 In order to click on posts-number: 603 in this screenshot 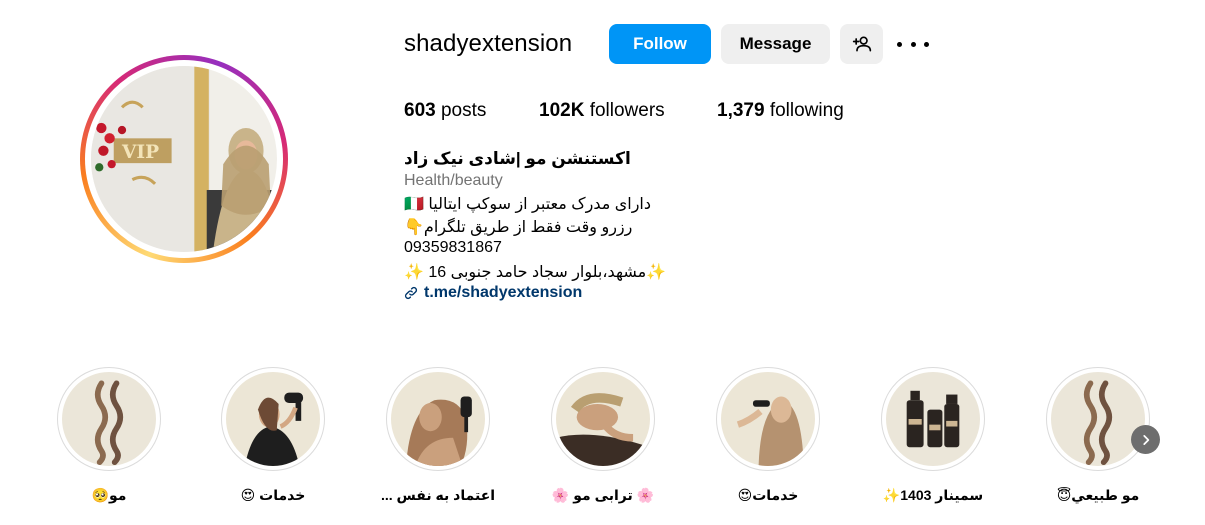, I will do `click(420, 110)`.